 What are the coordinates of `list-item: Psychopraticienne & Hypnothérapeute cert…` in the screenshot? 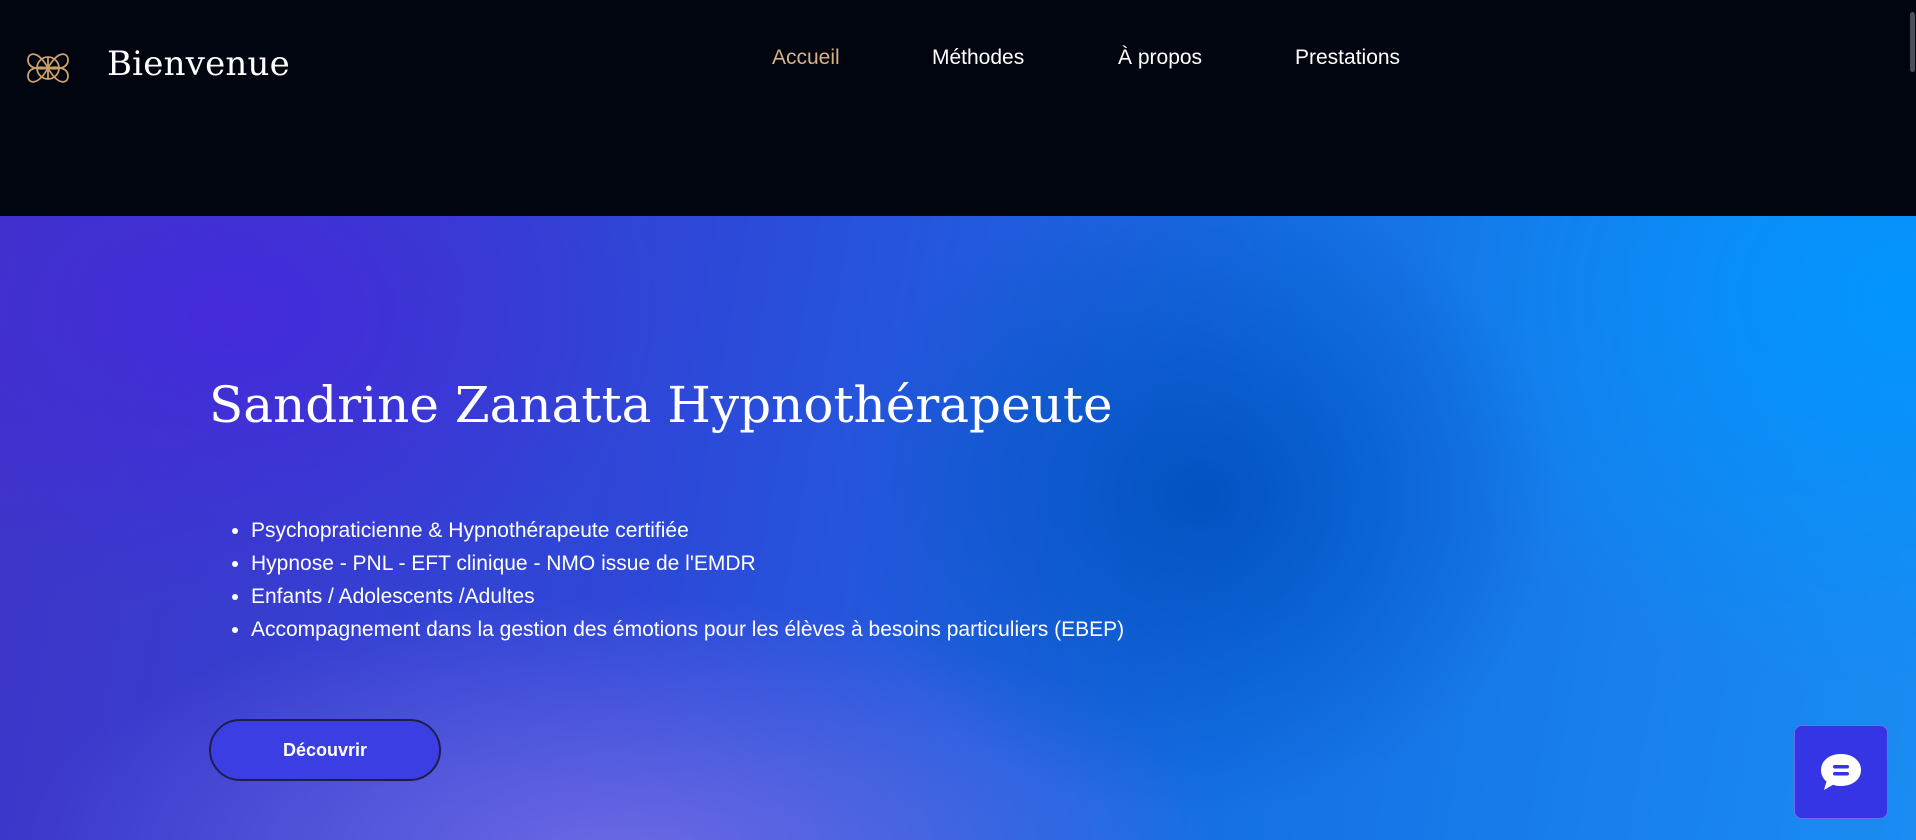 It's located at (687, 530).